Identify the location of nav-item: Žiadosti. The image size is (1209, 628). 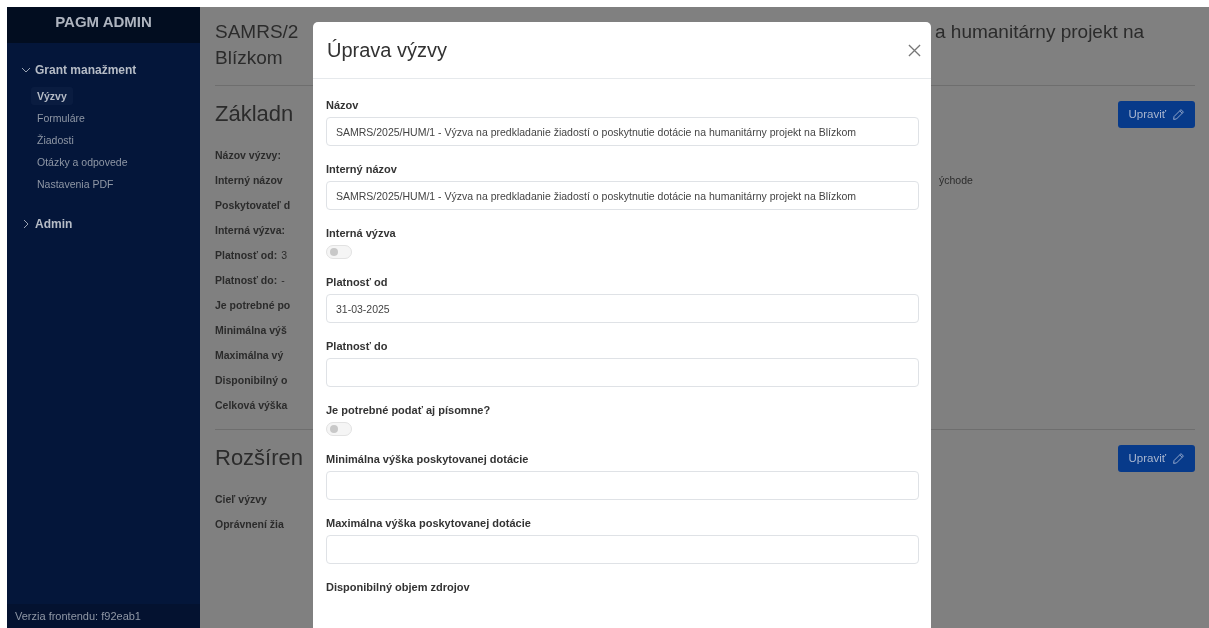
(55, 140).